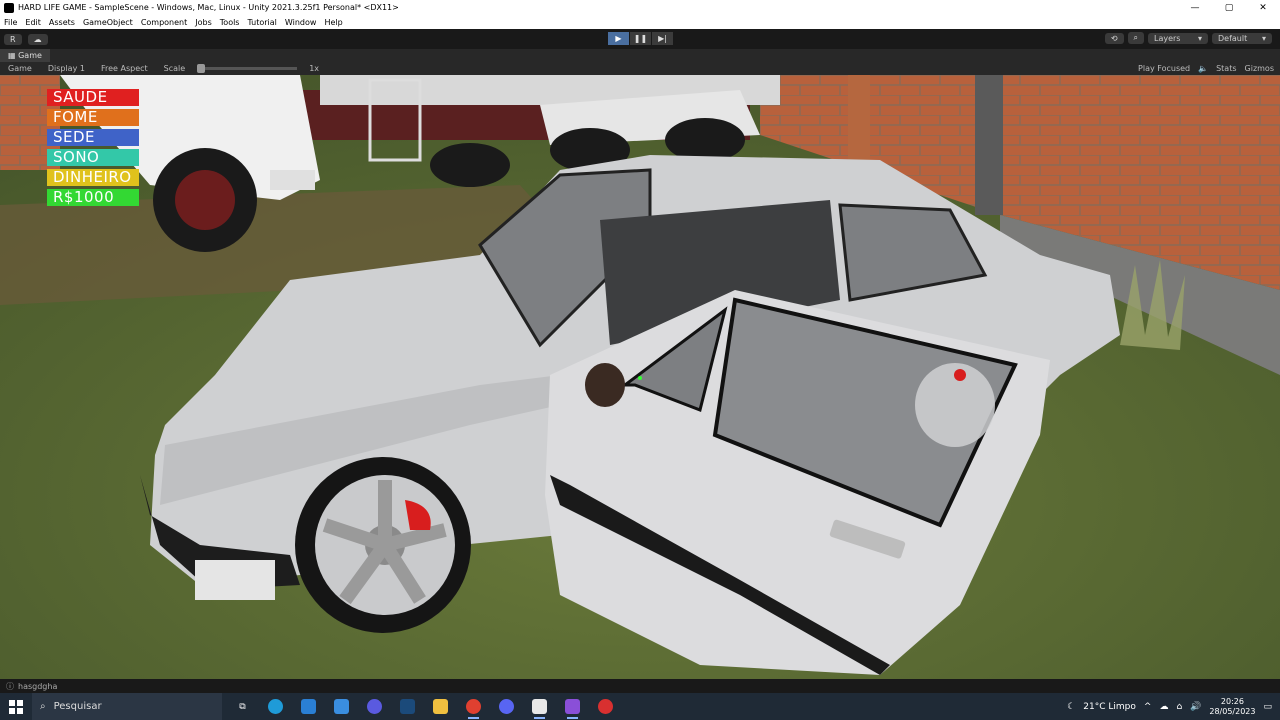 Image resolution: width=1280 pixels, height=720 pixels. I want to click on system-tray: ☾ 21°C Limpo ^ ☁ ⌂ 🔊 20:26 28/05/2023 ▭, so click(1173, 706).